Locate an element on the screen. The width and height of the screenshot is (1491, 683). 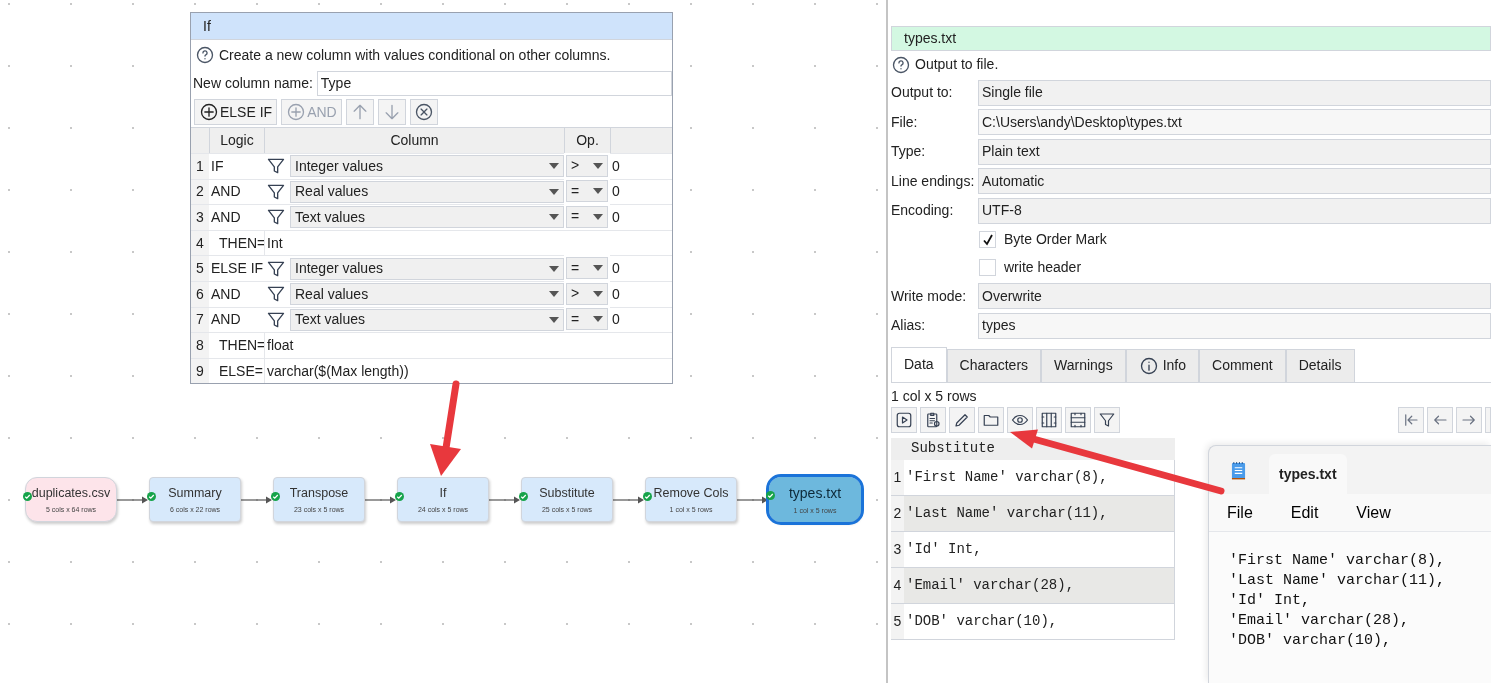
result-cell: varchar($(Max length)) is located at coordinates (468, 370).